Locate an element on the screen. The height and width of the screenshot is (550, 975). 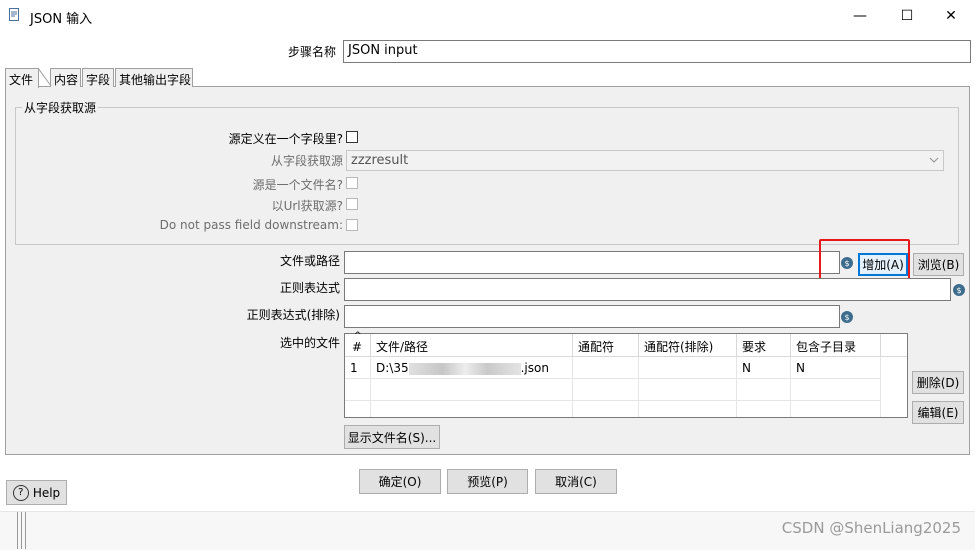
column-header-number: ^ # is located at coordinates (358, 344).